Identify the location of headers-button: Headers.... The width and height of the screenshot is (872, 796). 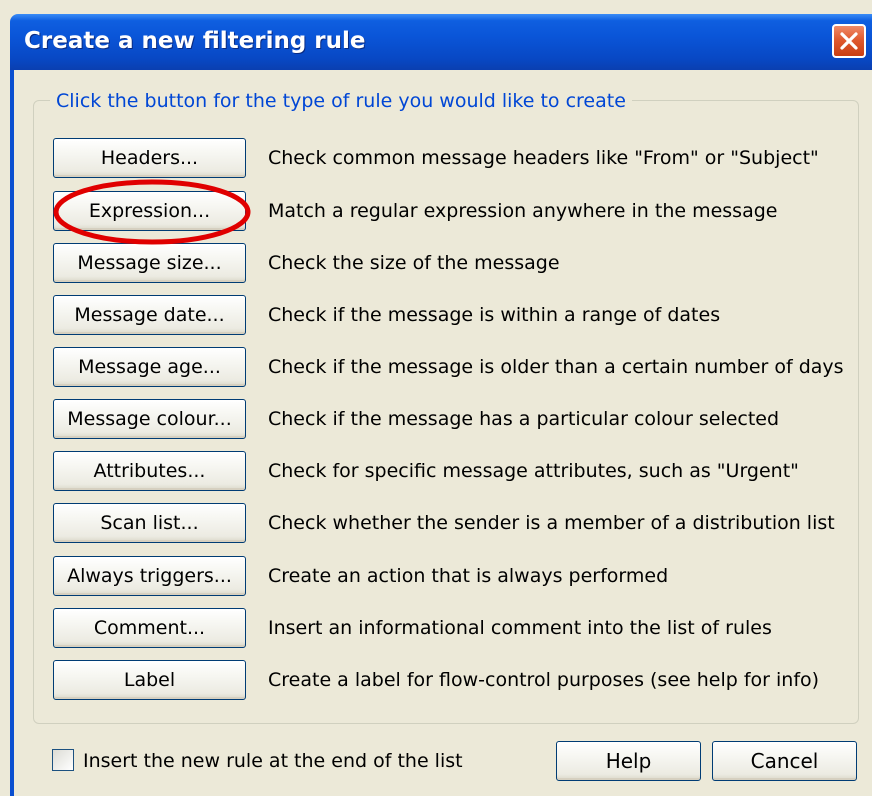
(149, 158).